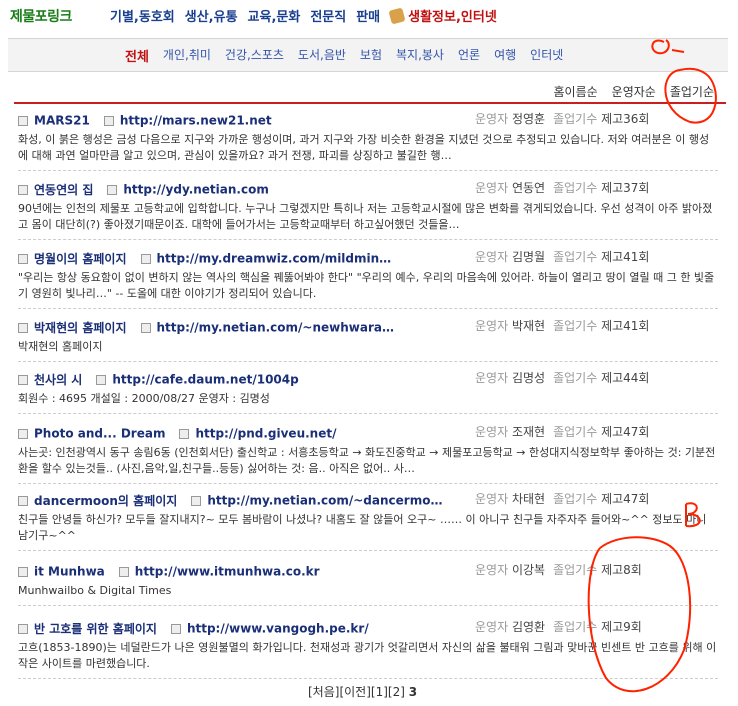 The image size is (738, 706). I want to click on site-meta: 운영자 김영환 졸업기수 제고9회, so click(562, 626).